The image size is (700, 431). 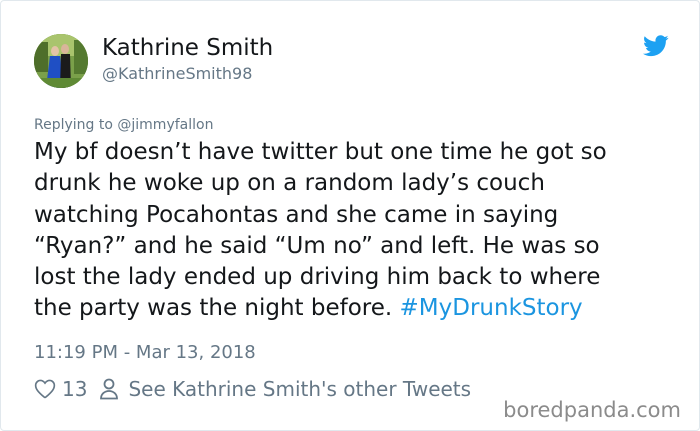 I want to click on tweet-line-text: the party was the night before., so click(x=217, y=308).